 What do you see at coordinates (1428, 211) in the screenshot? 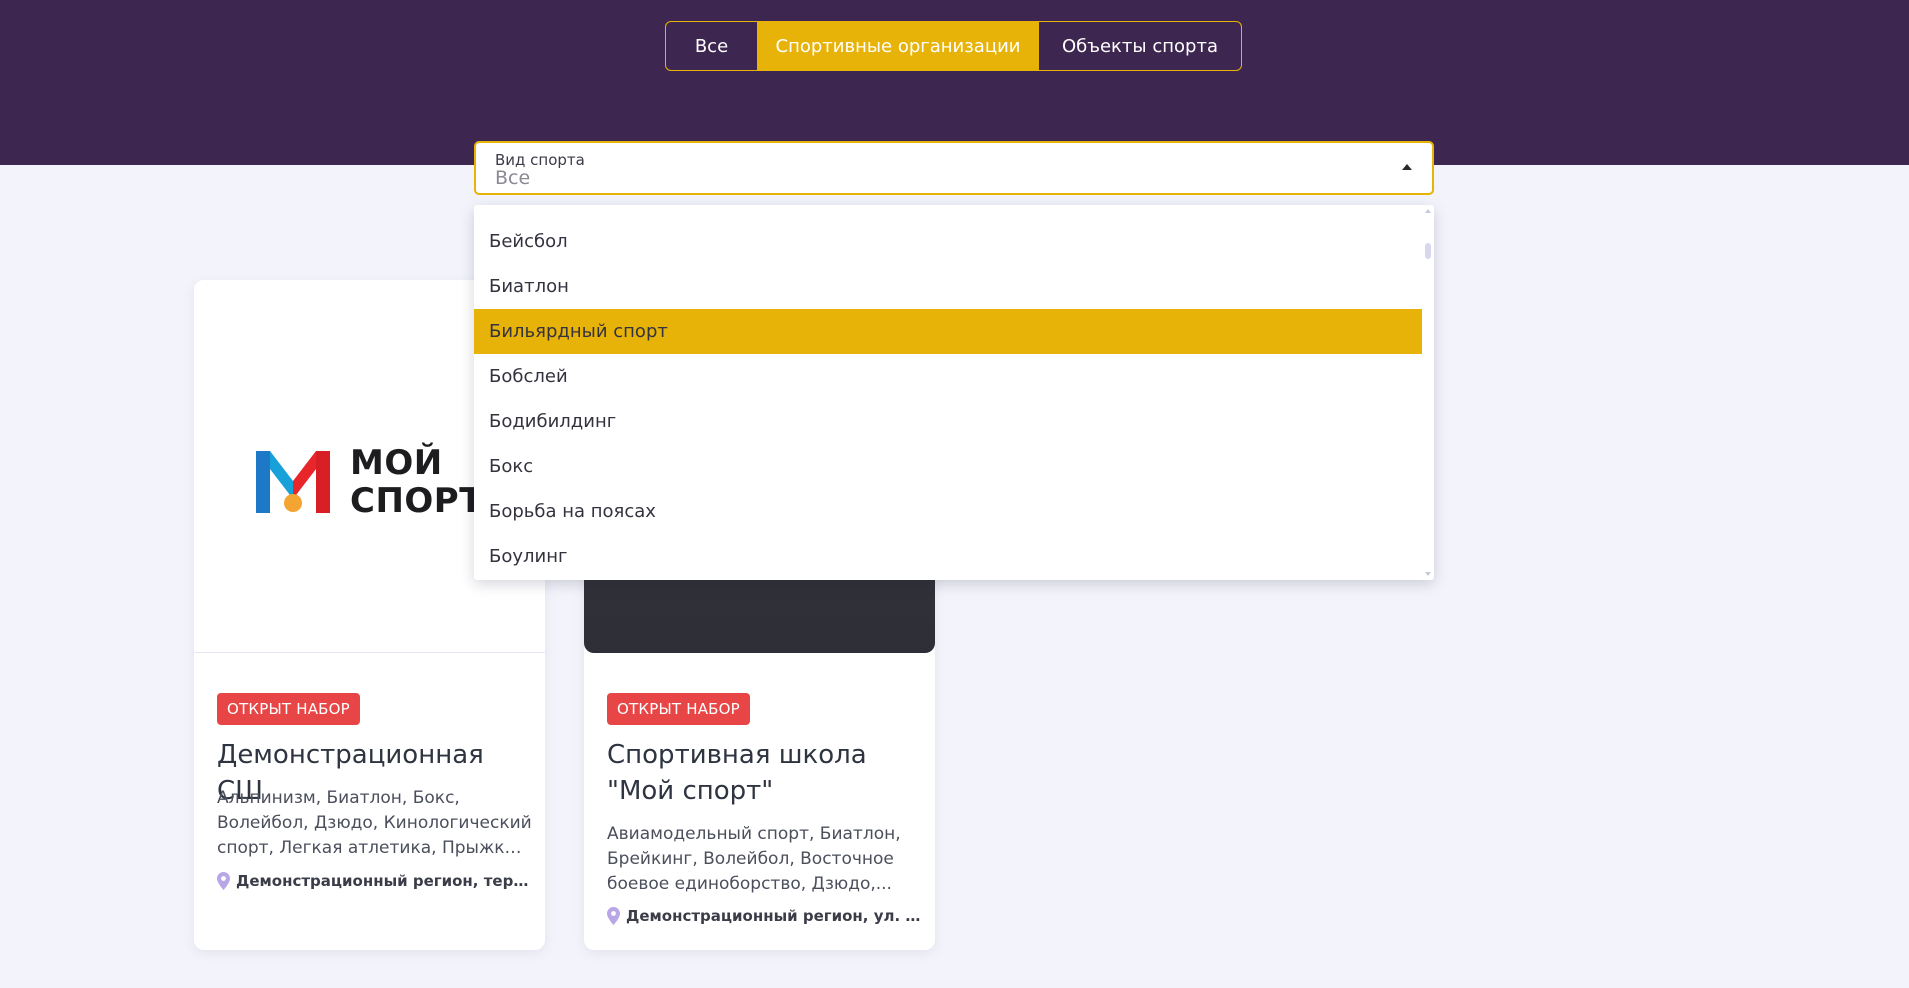
I see `scroll-up-icon` at bounding box center [1428, 211].